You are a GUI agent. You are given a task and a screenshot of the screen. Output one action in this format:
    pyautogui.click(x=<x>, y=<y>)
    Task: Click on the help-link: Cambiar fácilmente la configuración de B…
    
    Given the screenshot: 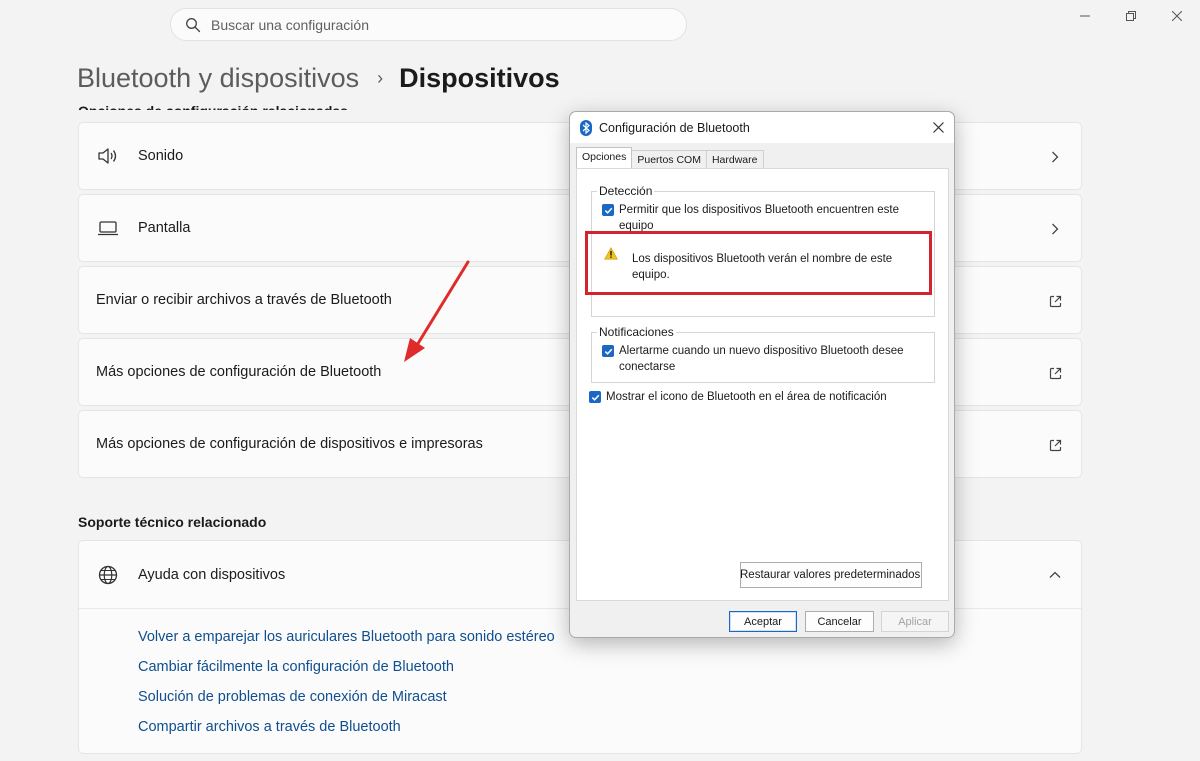 What is the action you would take?
    pyautogui.click(x=609, y=673)
    